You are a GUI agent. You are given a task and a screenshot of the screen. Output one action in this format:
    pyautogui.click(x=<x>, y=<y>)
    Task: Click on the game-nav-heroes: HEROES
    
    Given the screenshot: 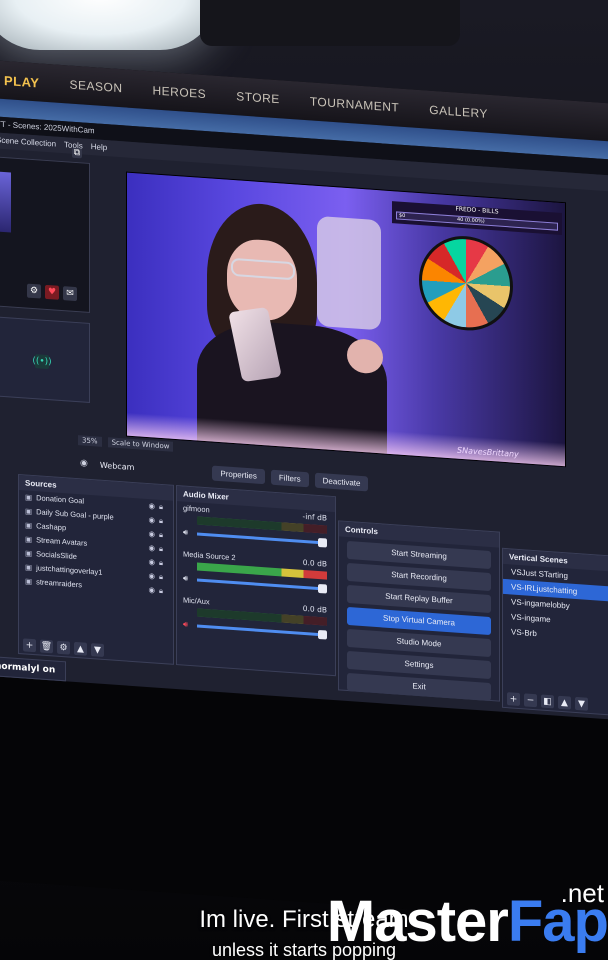 What is the action you would take?
    pyautogui.click(x=180, y=92)
    